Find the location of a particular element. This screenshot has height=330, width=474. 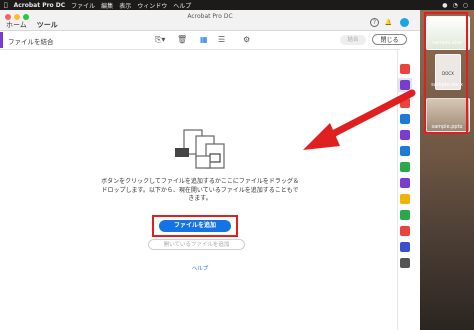

export-pdf-icon is located at coordinates (405, 151).